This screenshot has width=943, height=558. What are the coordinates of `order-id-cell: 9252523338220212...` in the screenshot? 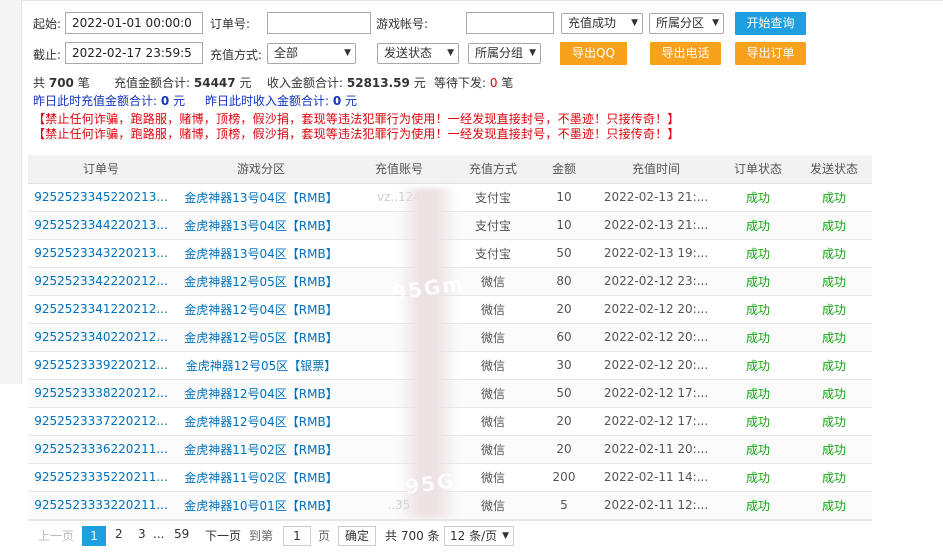 It's located at (101, 393).